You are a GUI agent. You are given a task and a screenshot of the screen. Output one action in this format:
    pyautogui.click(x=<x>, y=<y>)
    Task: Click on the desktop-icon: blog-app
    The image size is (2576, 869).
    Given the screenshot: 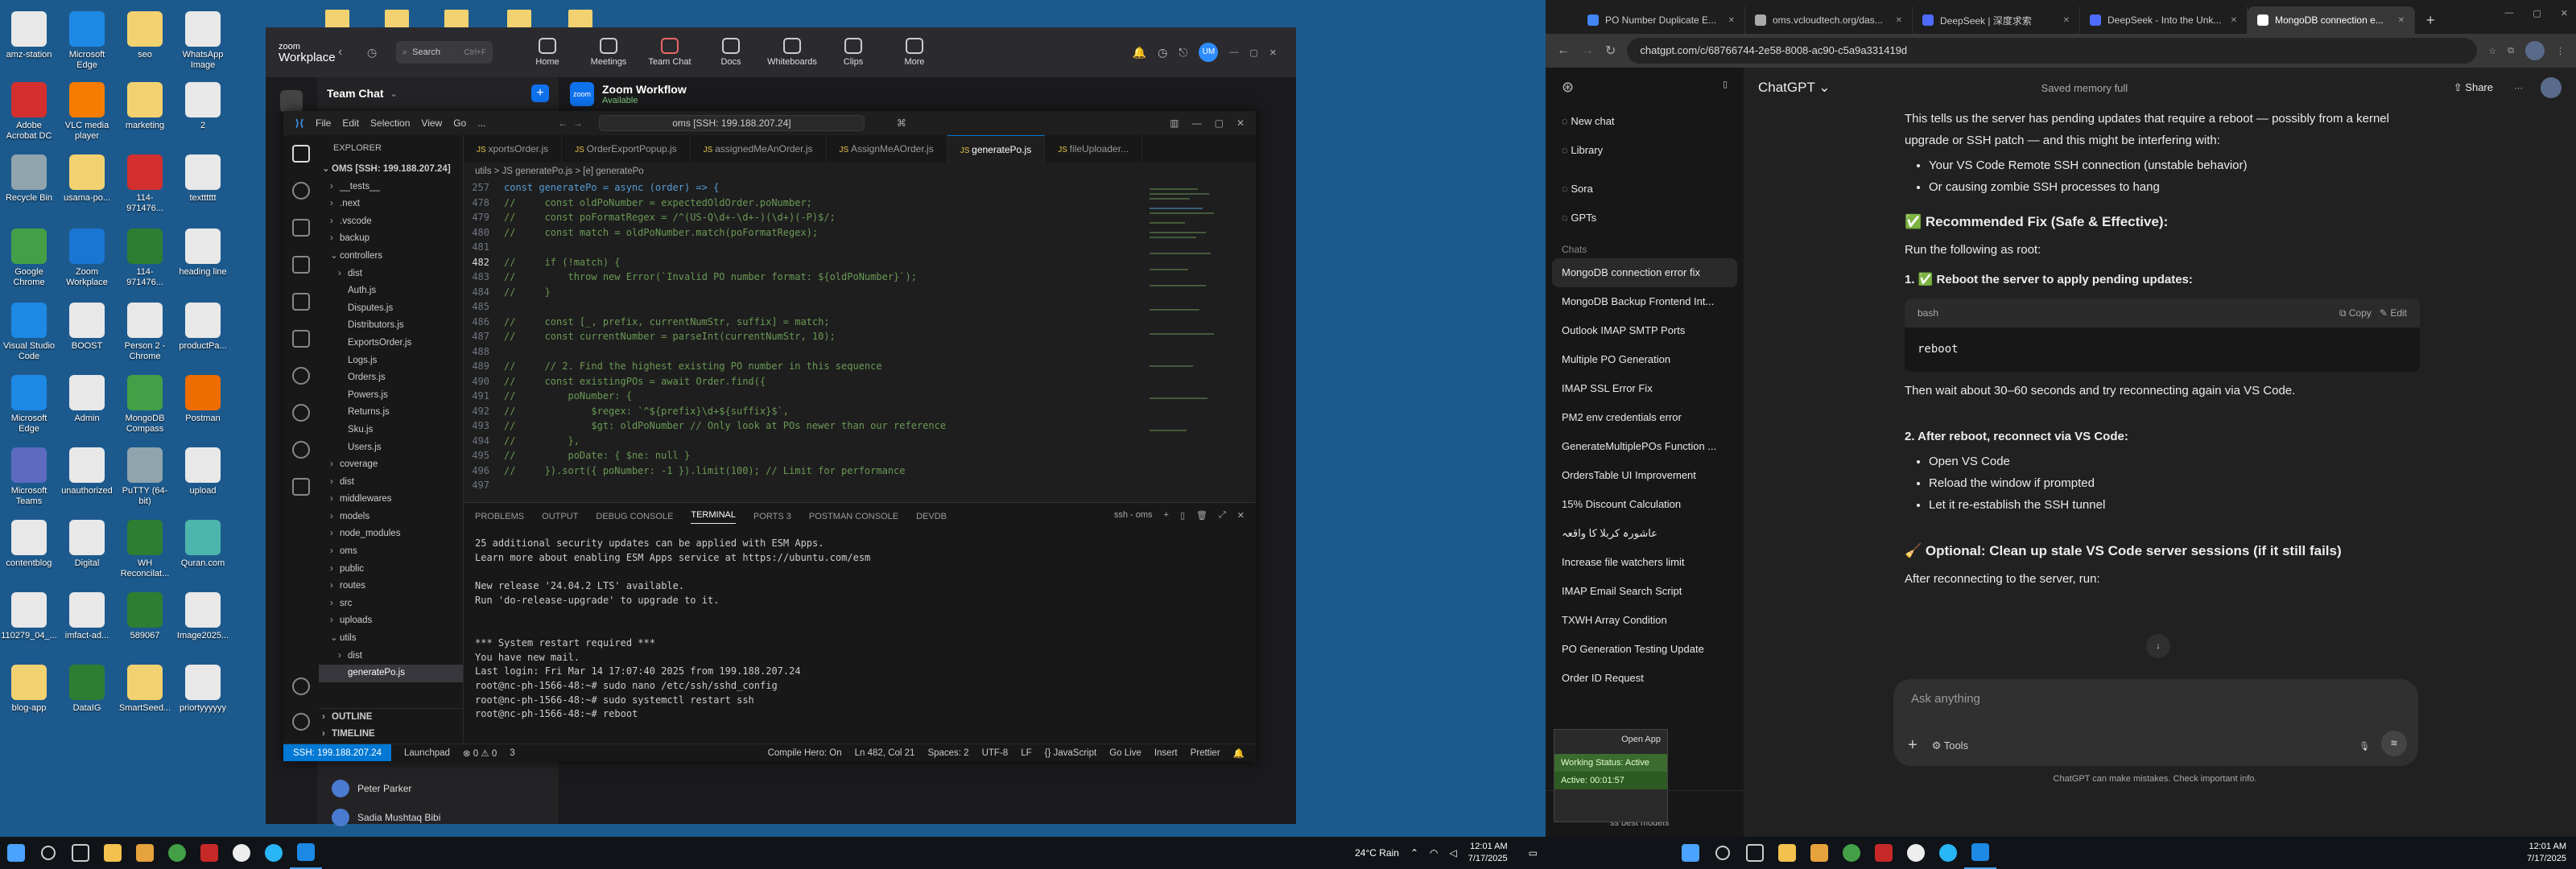 What is the action you would take?
    pyautogui.click(x=29, y=689)
    